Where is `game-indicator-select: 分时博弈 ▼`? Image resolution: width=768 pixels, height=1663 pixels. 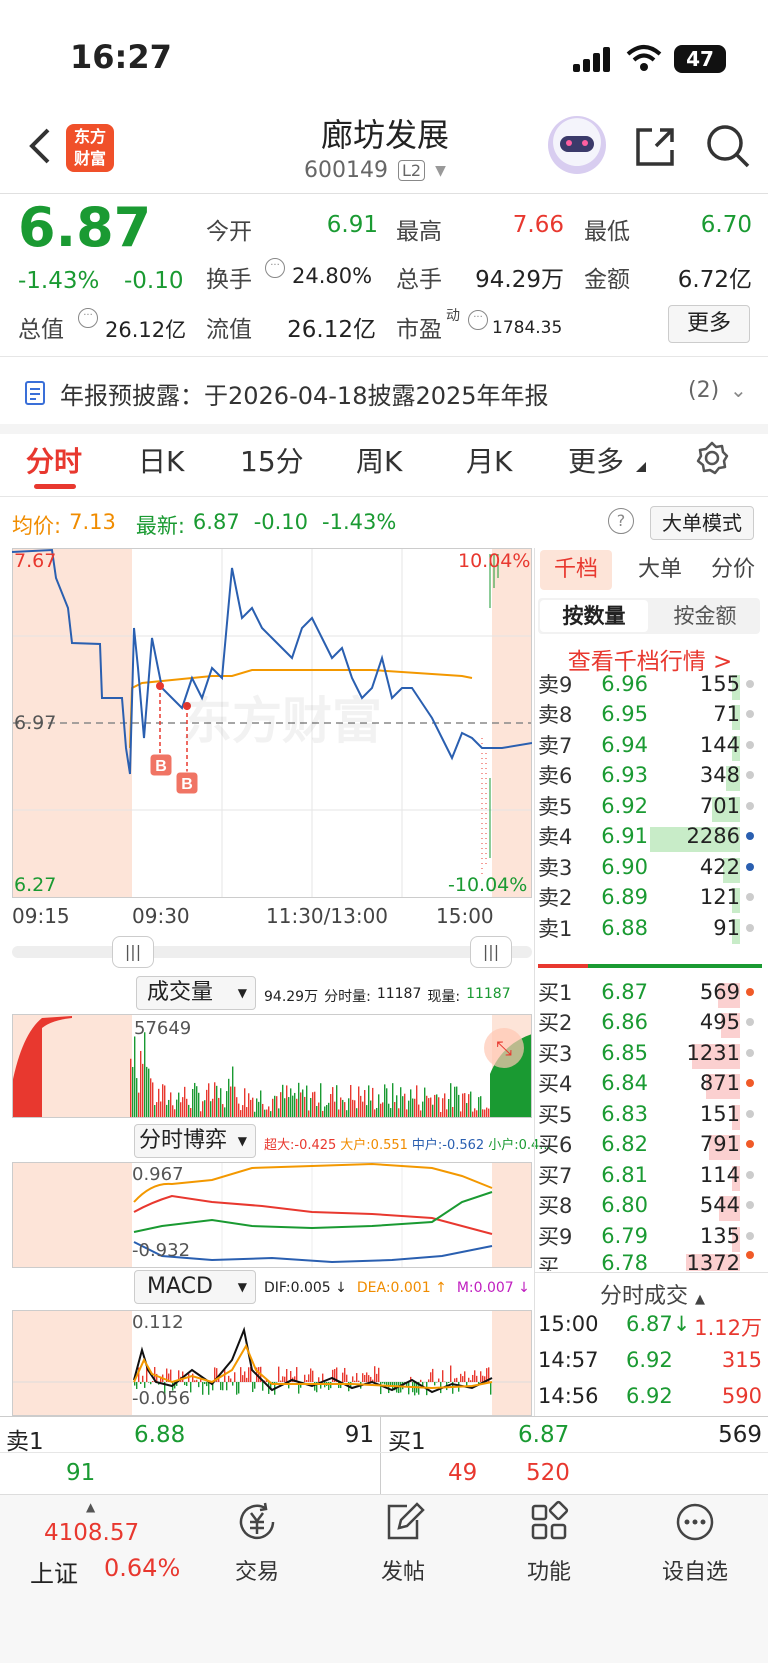
game-indicator-select: 分时博弈 ▼ is located at coordinates (195, 1141).